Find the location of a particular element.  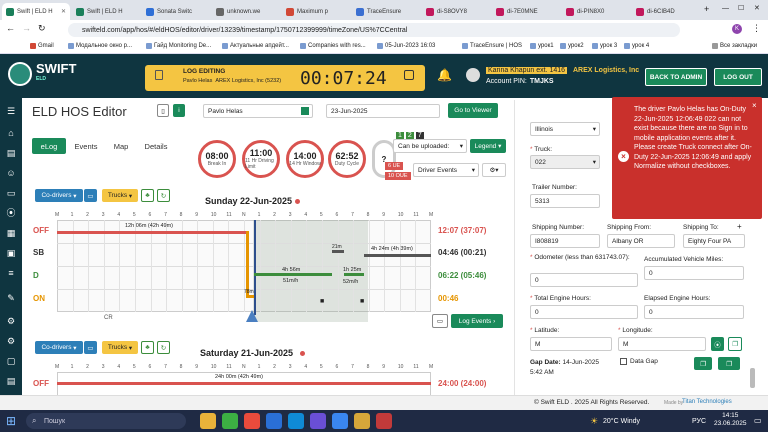

settings-dropdown-button: ⚙▾ is located at coordinates (494, 170).